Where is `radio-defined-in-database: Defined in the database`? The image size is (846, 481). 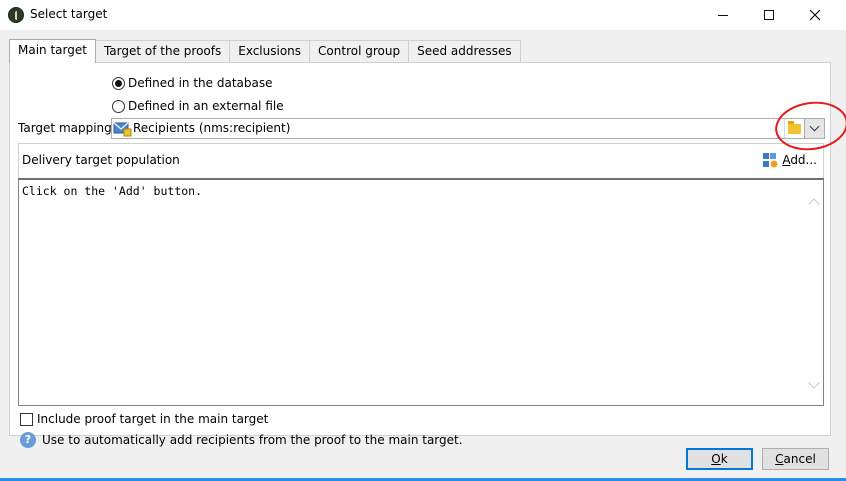
radio-defined-in-database: Defined in the database is located at coordinates (192, 83).